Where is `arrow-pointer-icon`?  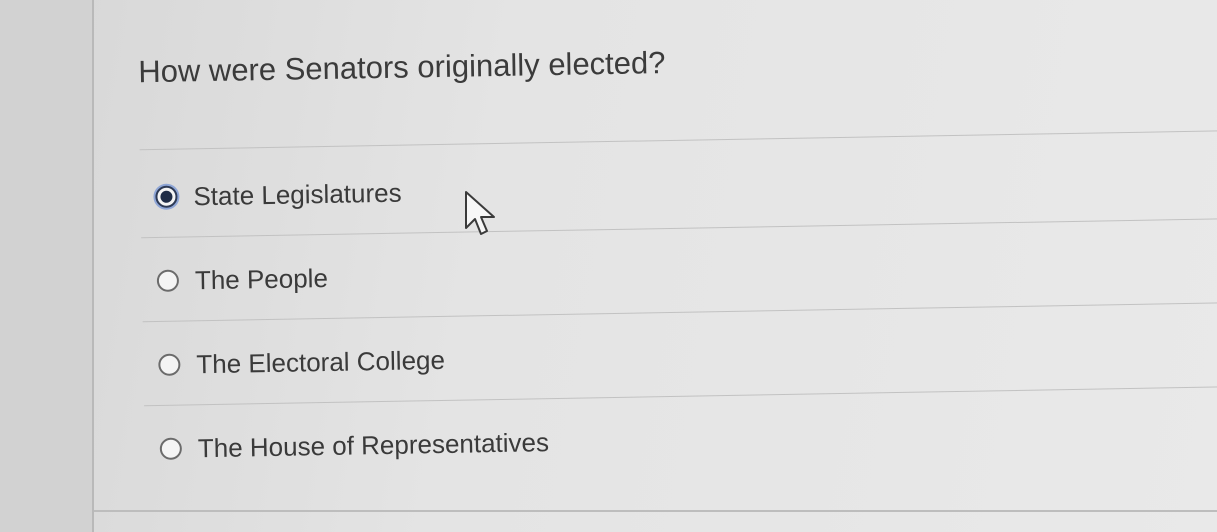 arrow-pointer-icon is located at coordinates (480, 213).